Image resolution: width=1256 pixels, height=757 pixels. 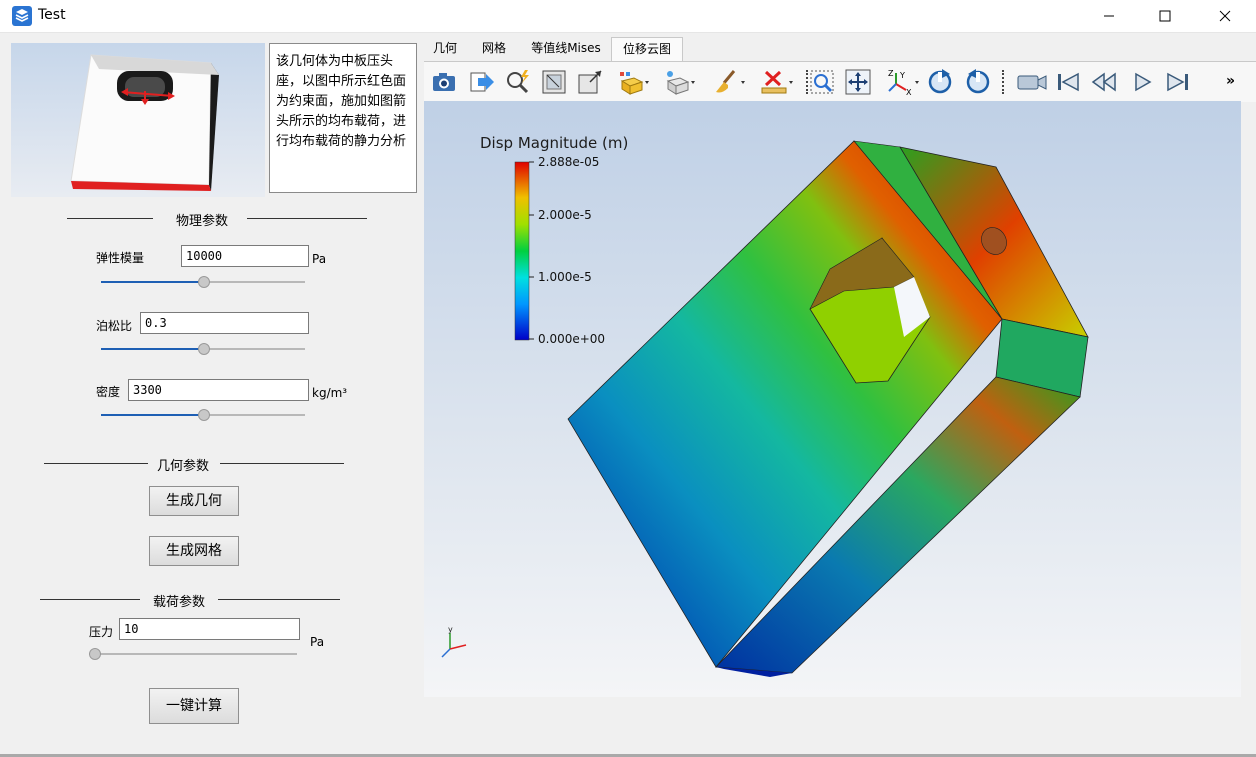 What do you see at coordinates (1068, 82) in the screenshot?
I see `first-frame-icon` at bounding box center [1068, 82].